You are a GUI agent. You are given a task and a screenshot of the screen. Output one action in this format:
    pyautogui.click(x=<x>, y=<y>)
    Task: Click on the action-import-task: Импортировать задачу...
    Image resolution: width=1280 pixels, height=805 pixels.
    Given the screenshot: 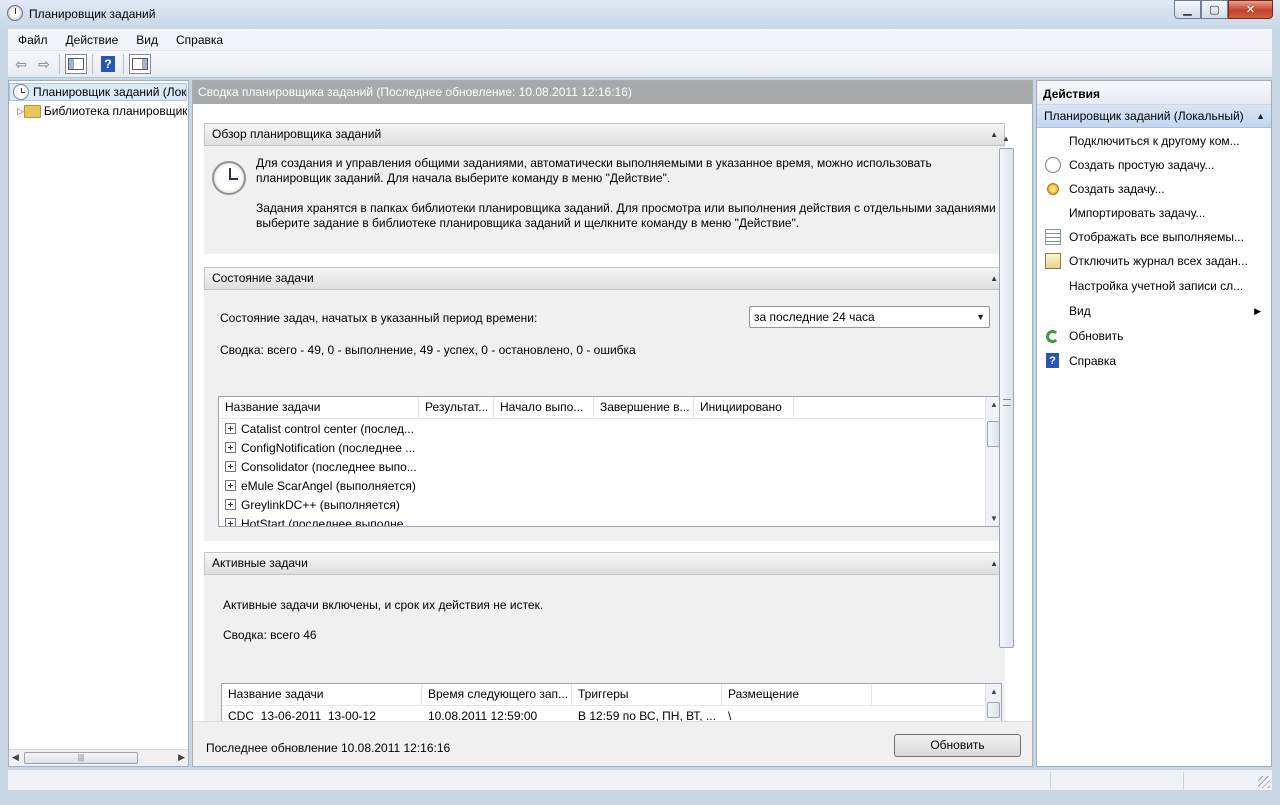 What is the action you would take?
    pyautogui.click(x=1154, y=213)
    